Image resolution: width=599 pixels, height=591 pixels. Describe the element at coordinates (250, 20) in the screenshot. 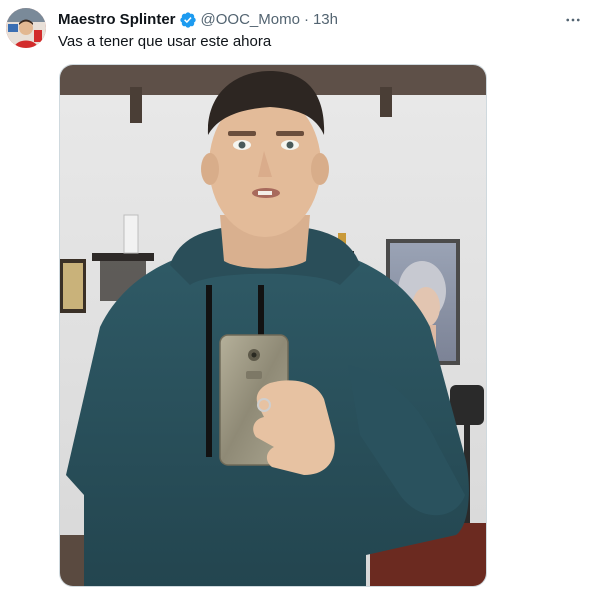

I see `author-handle: @OOC_Momo` at that location.